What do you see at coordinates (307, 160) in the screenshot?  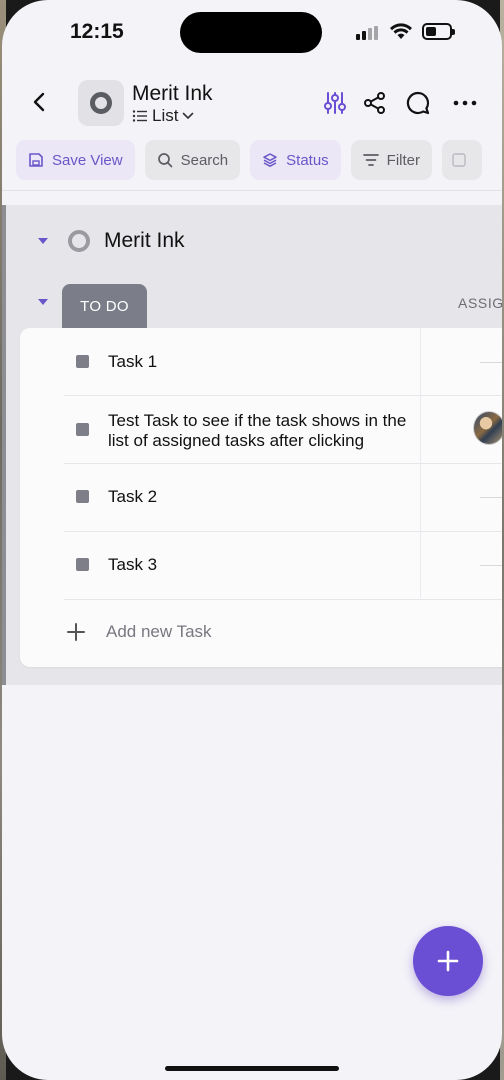 I see `status-label: Status` at bounding box center [307, 160].